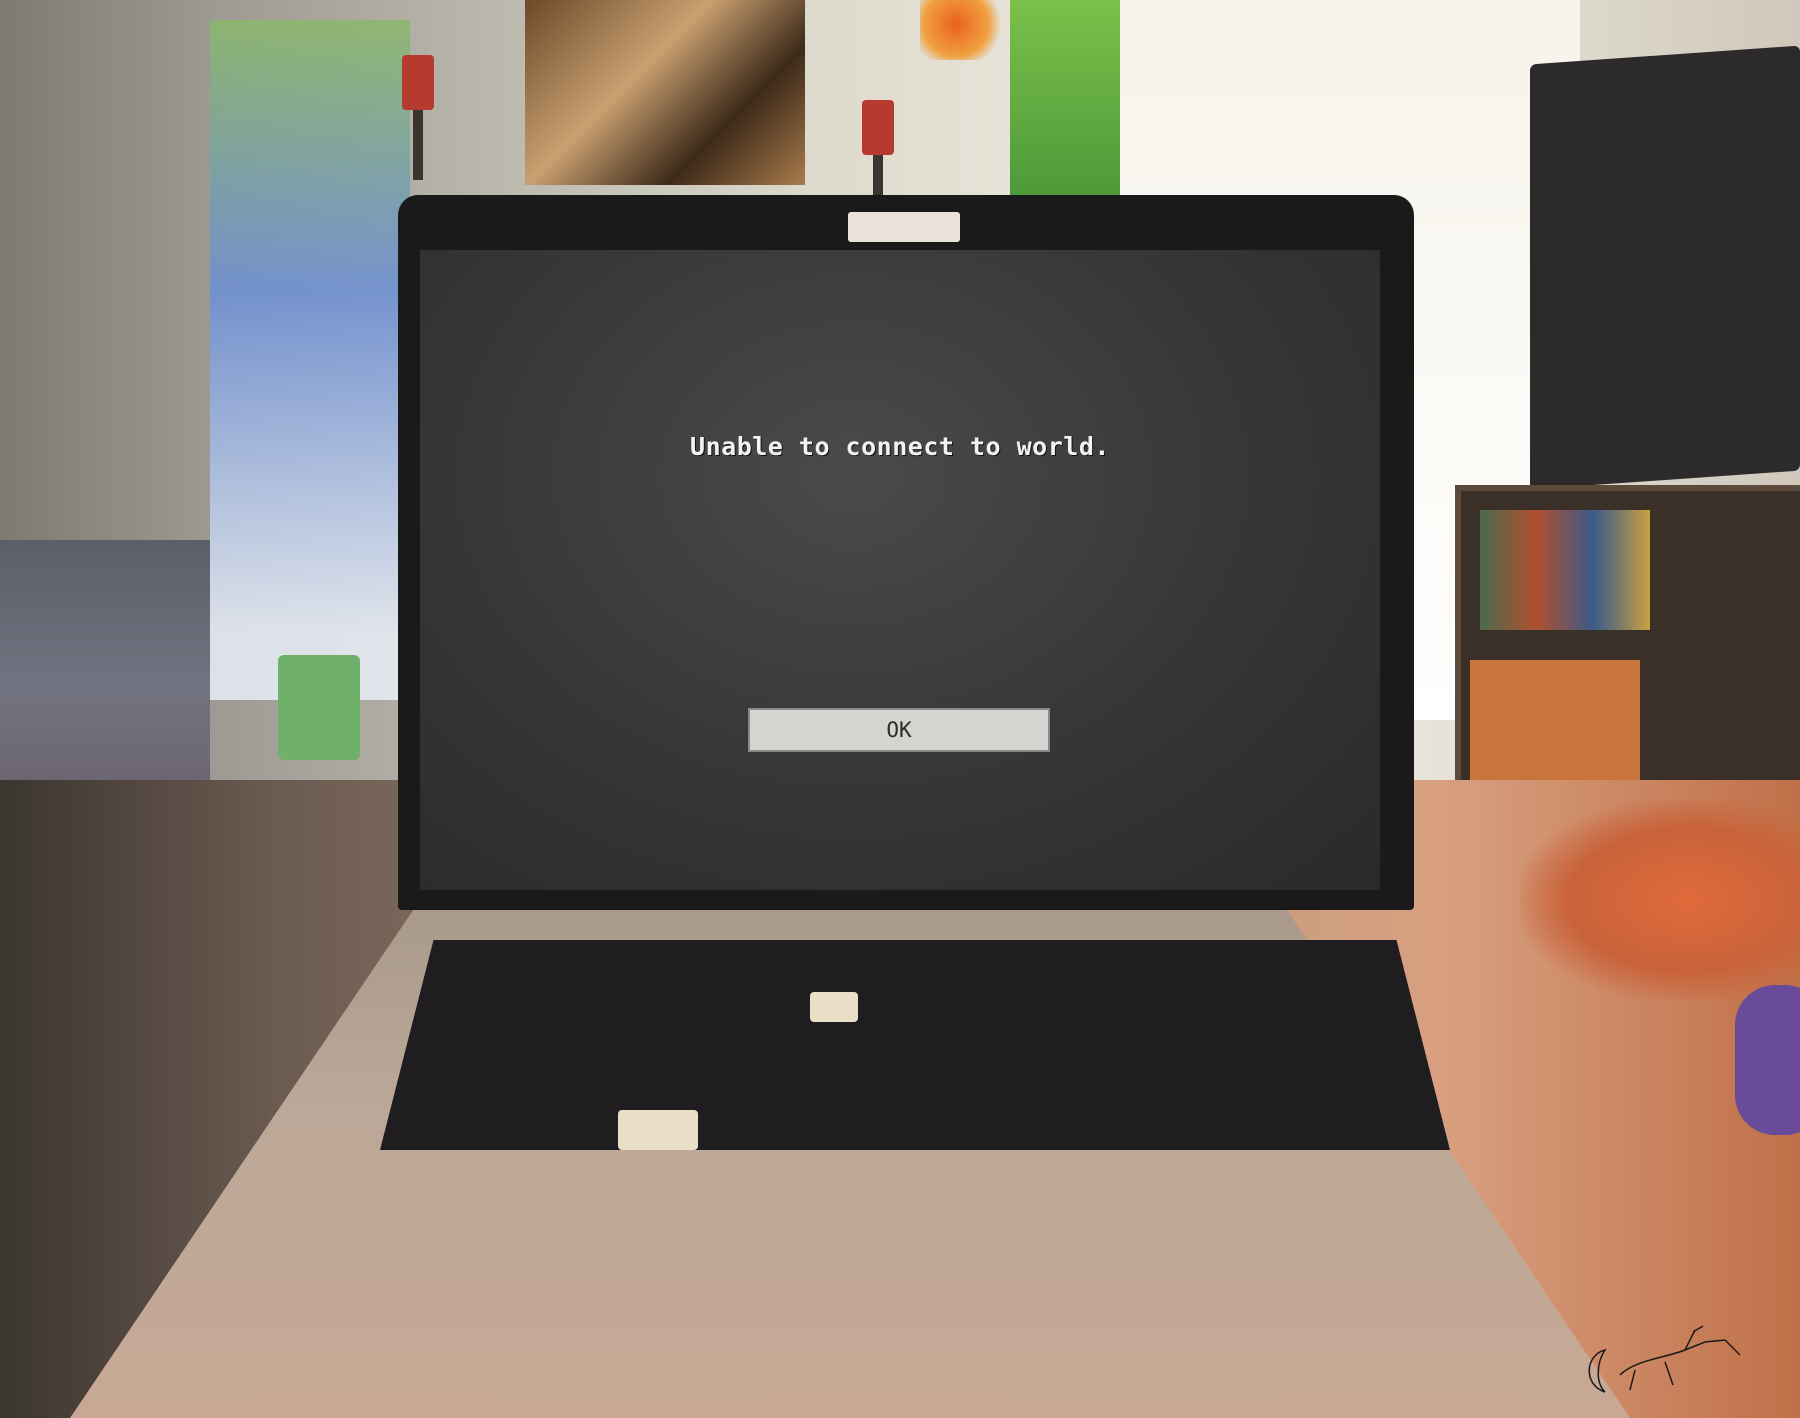 The image size is (1800, 1418). What do you see at coordinates (319, 707) in the screenshot?
I see `green-cup` at bounding box center [319, 707].